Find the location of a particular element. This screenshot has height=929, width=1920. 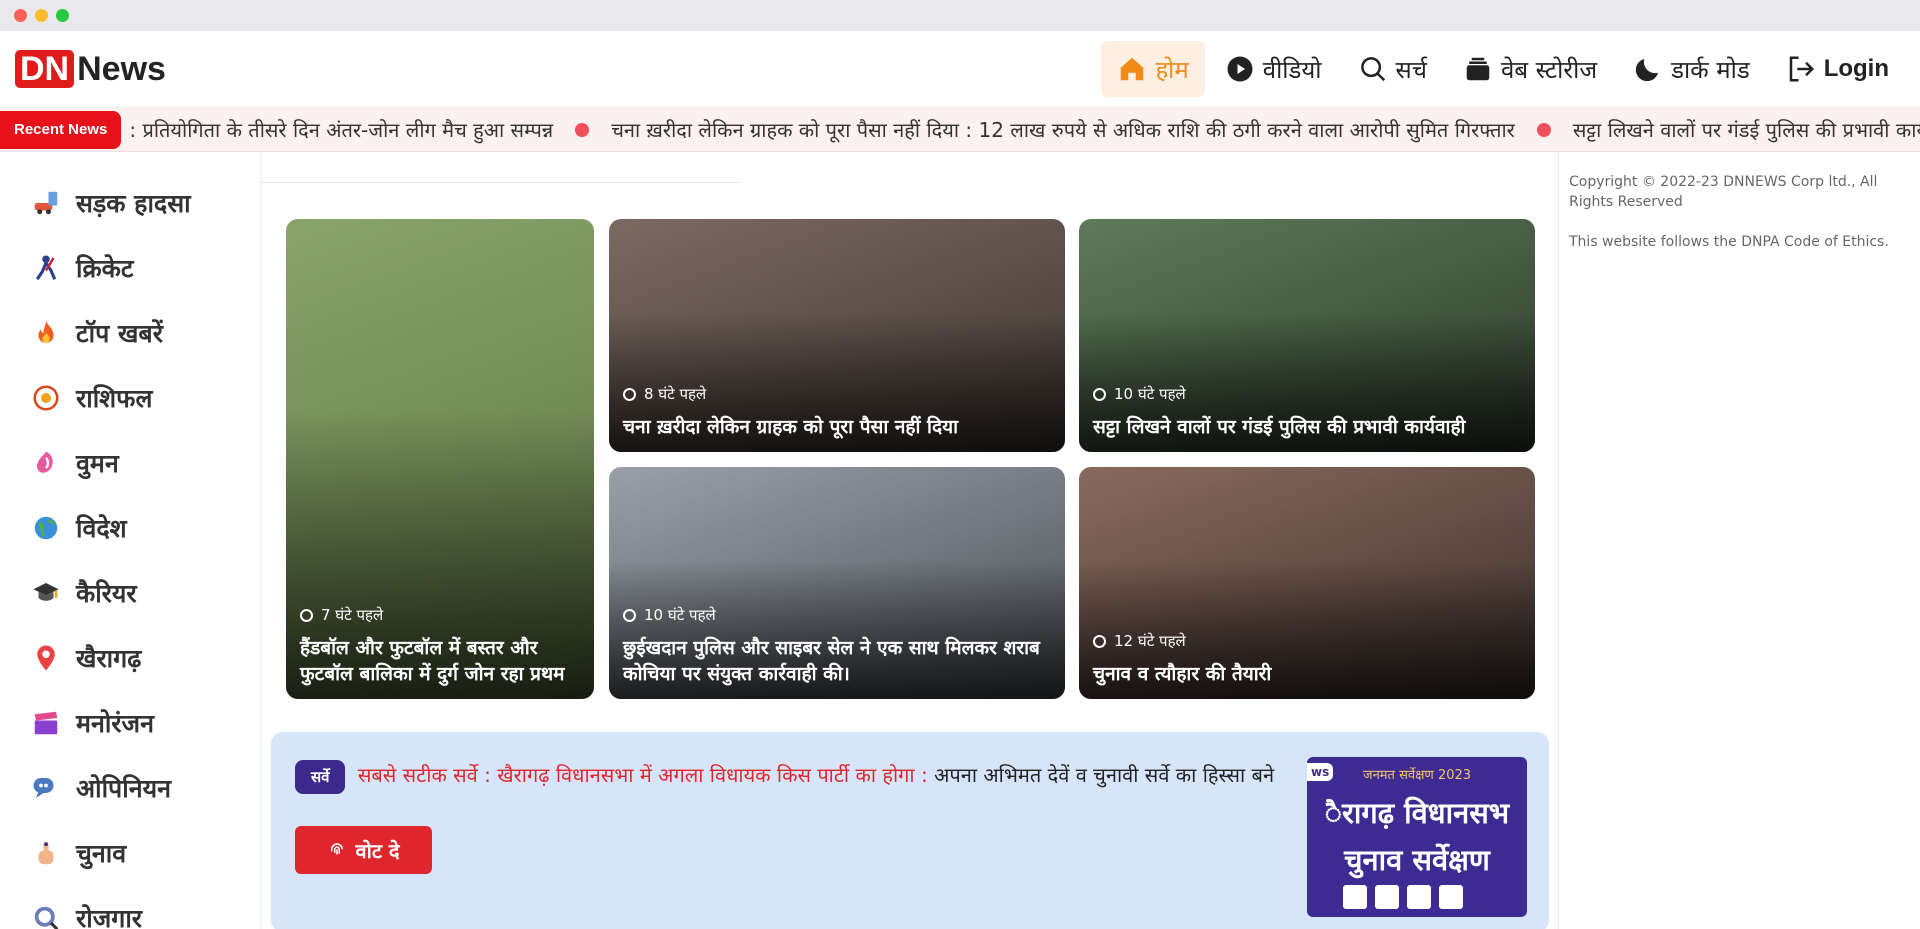

sun-icon is located at coordinates (46, 398).